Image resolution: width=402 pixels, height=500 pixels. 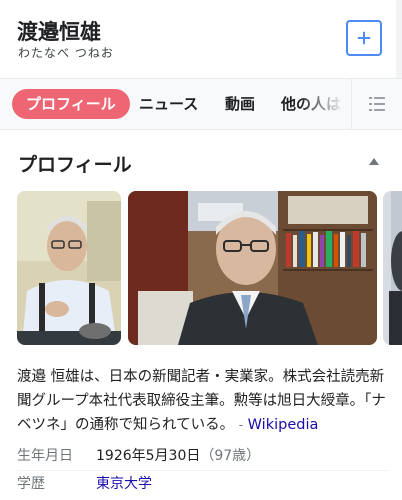 What do you see at coordinates (374, 161) in the screenshot?
I see `collapse-arrow-icon` at bounding box center [374, 161].